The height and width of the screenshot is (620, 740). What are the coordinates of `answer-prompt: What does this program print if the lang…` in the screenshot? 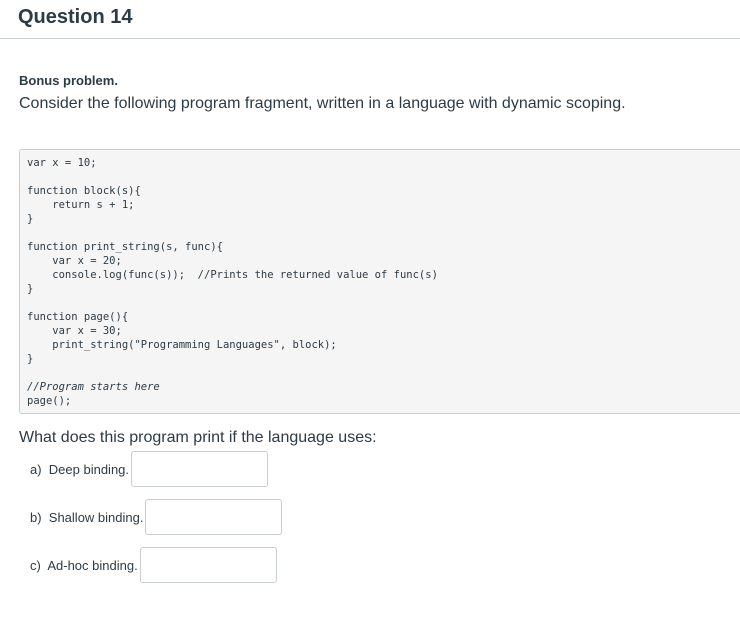 It's located at (198, 437).